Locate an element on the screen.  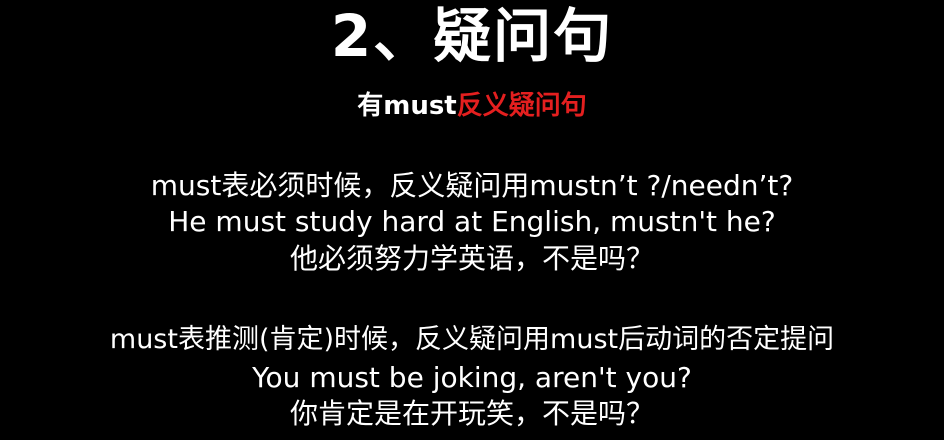
example-chinese-1: 他必须努力学英语，不是吗？ is located at coordinates (471, 258).